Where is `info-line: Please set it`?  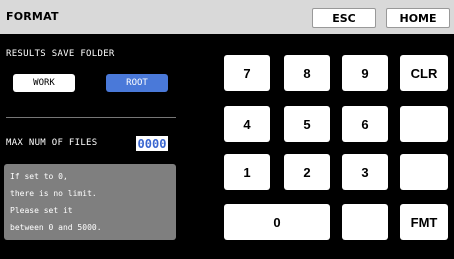 info-line: Please set it is located at coordinates (41, 210).